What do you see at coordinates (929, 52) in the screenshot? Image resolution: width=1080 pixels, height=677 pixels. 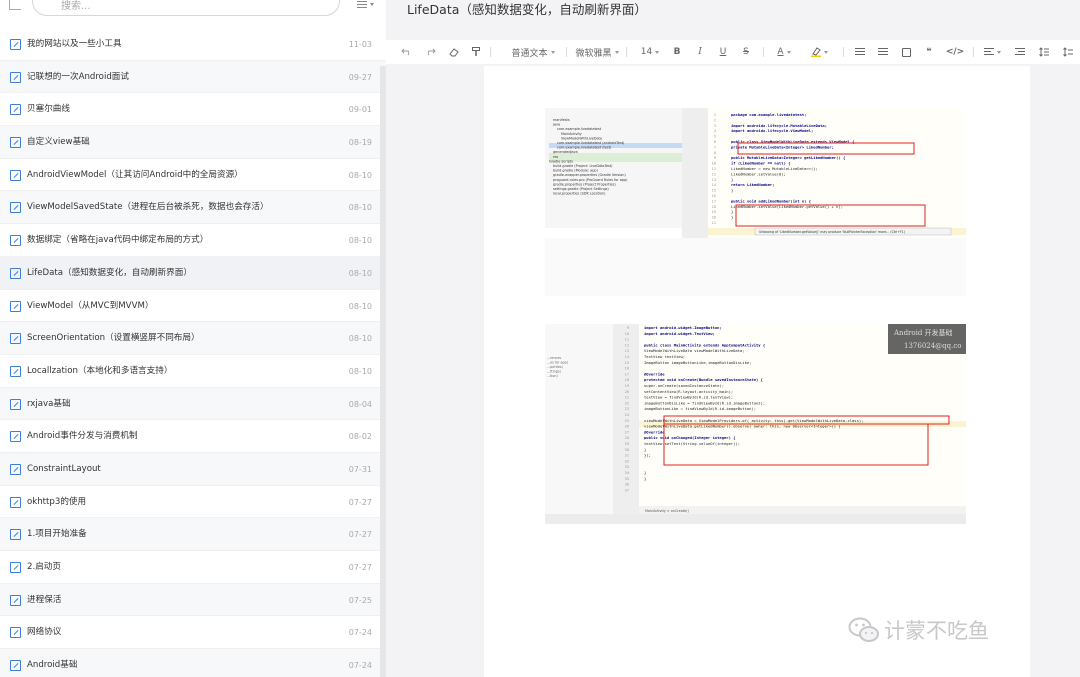 I see `quote-button: ❝` at bounding box center [929, 52].